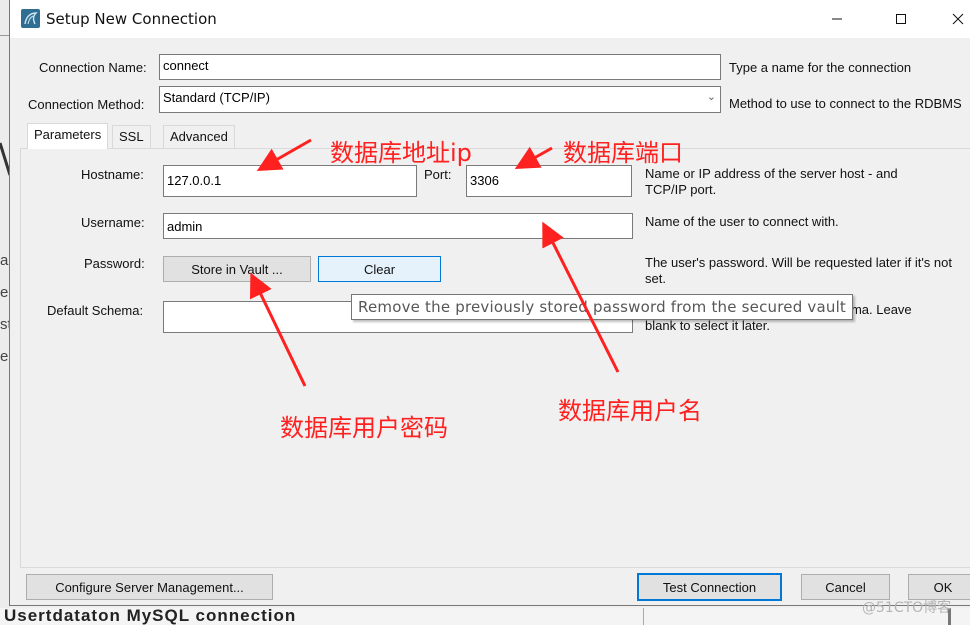 The height and width of the screenshot is (625, 970). What do you see at coordinates (216, 97) in the screenshot?
I see `connection-method-value: Standard (TCP/IP)` at bounding box center [216, 97].